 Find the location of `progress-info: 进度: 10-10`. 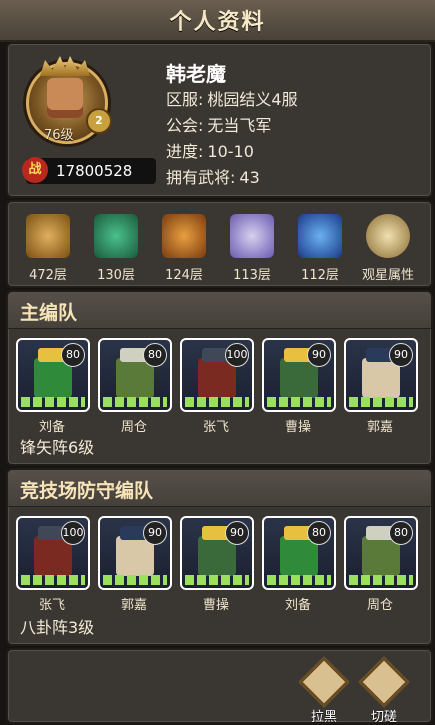

progress-info: 进度: 10-10 is located at coordinates (210, 150).